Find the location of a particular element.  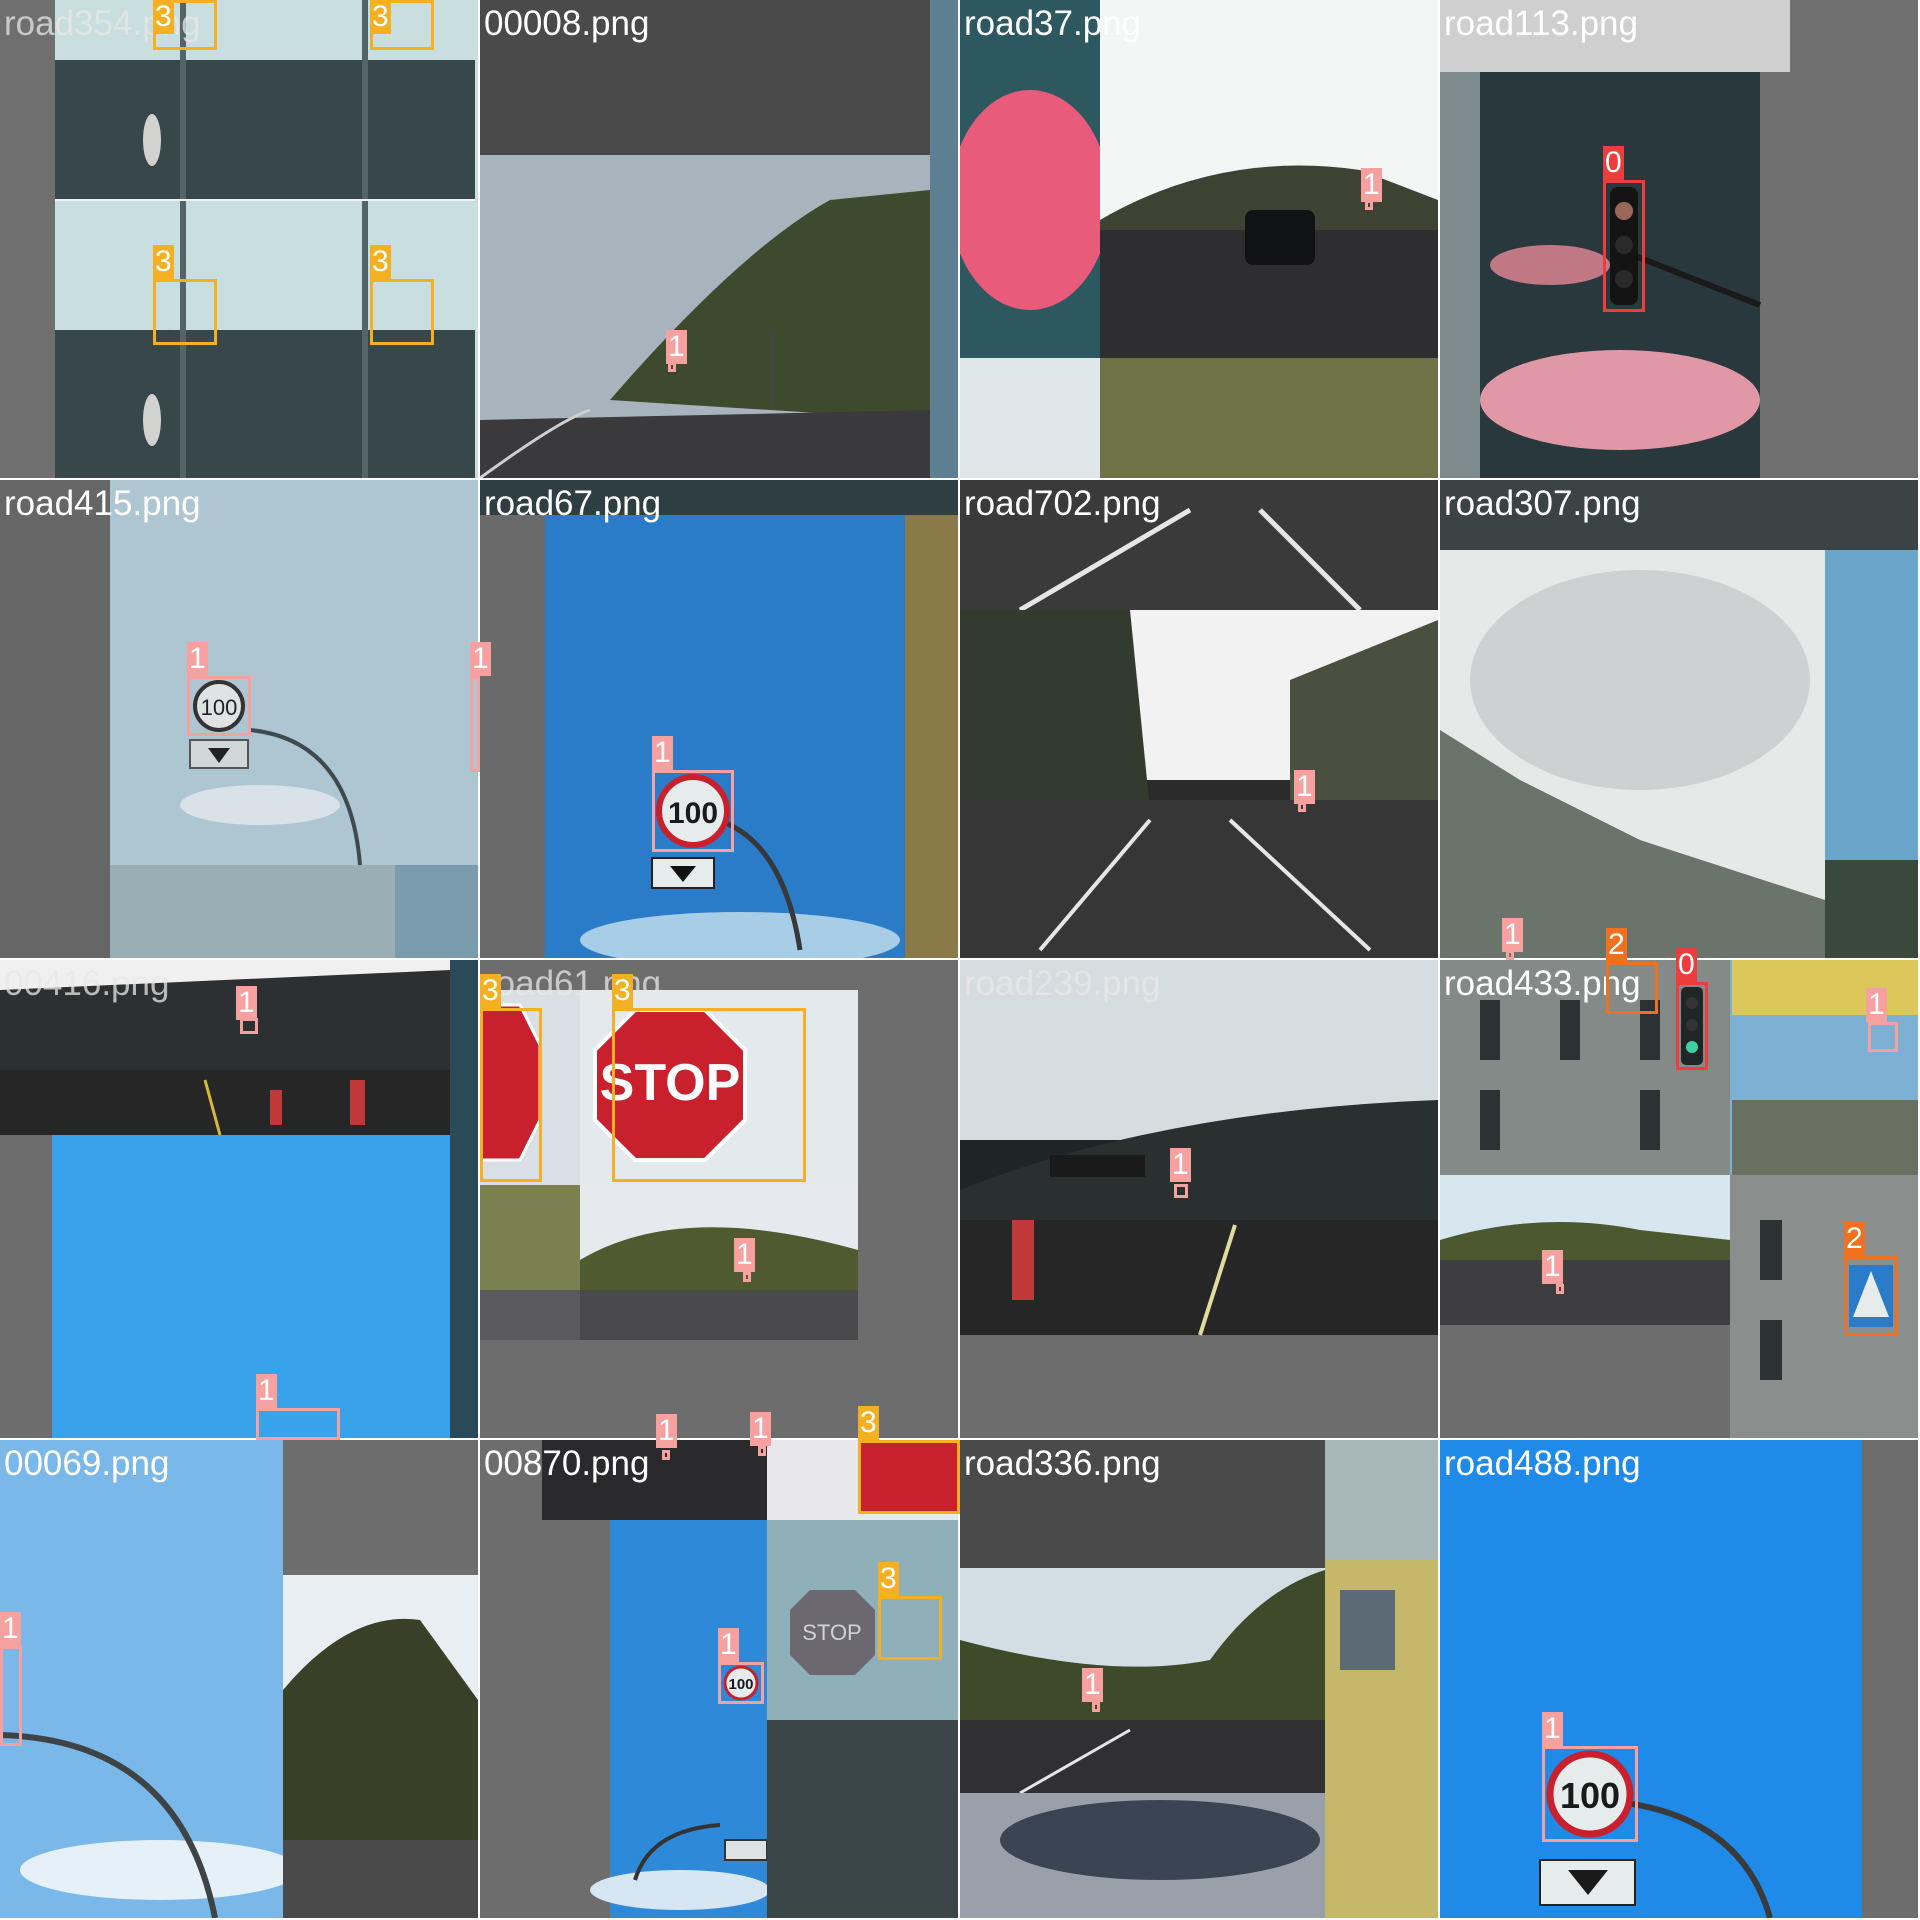

pedestrian-crossing-sign-icon is located at coordinates (1871, 1296).